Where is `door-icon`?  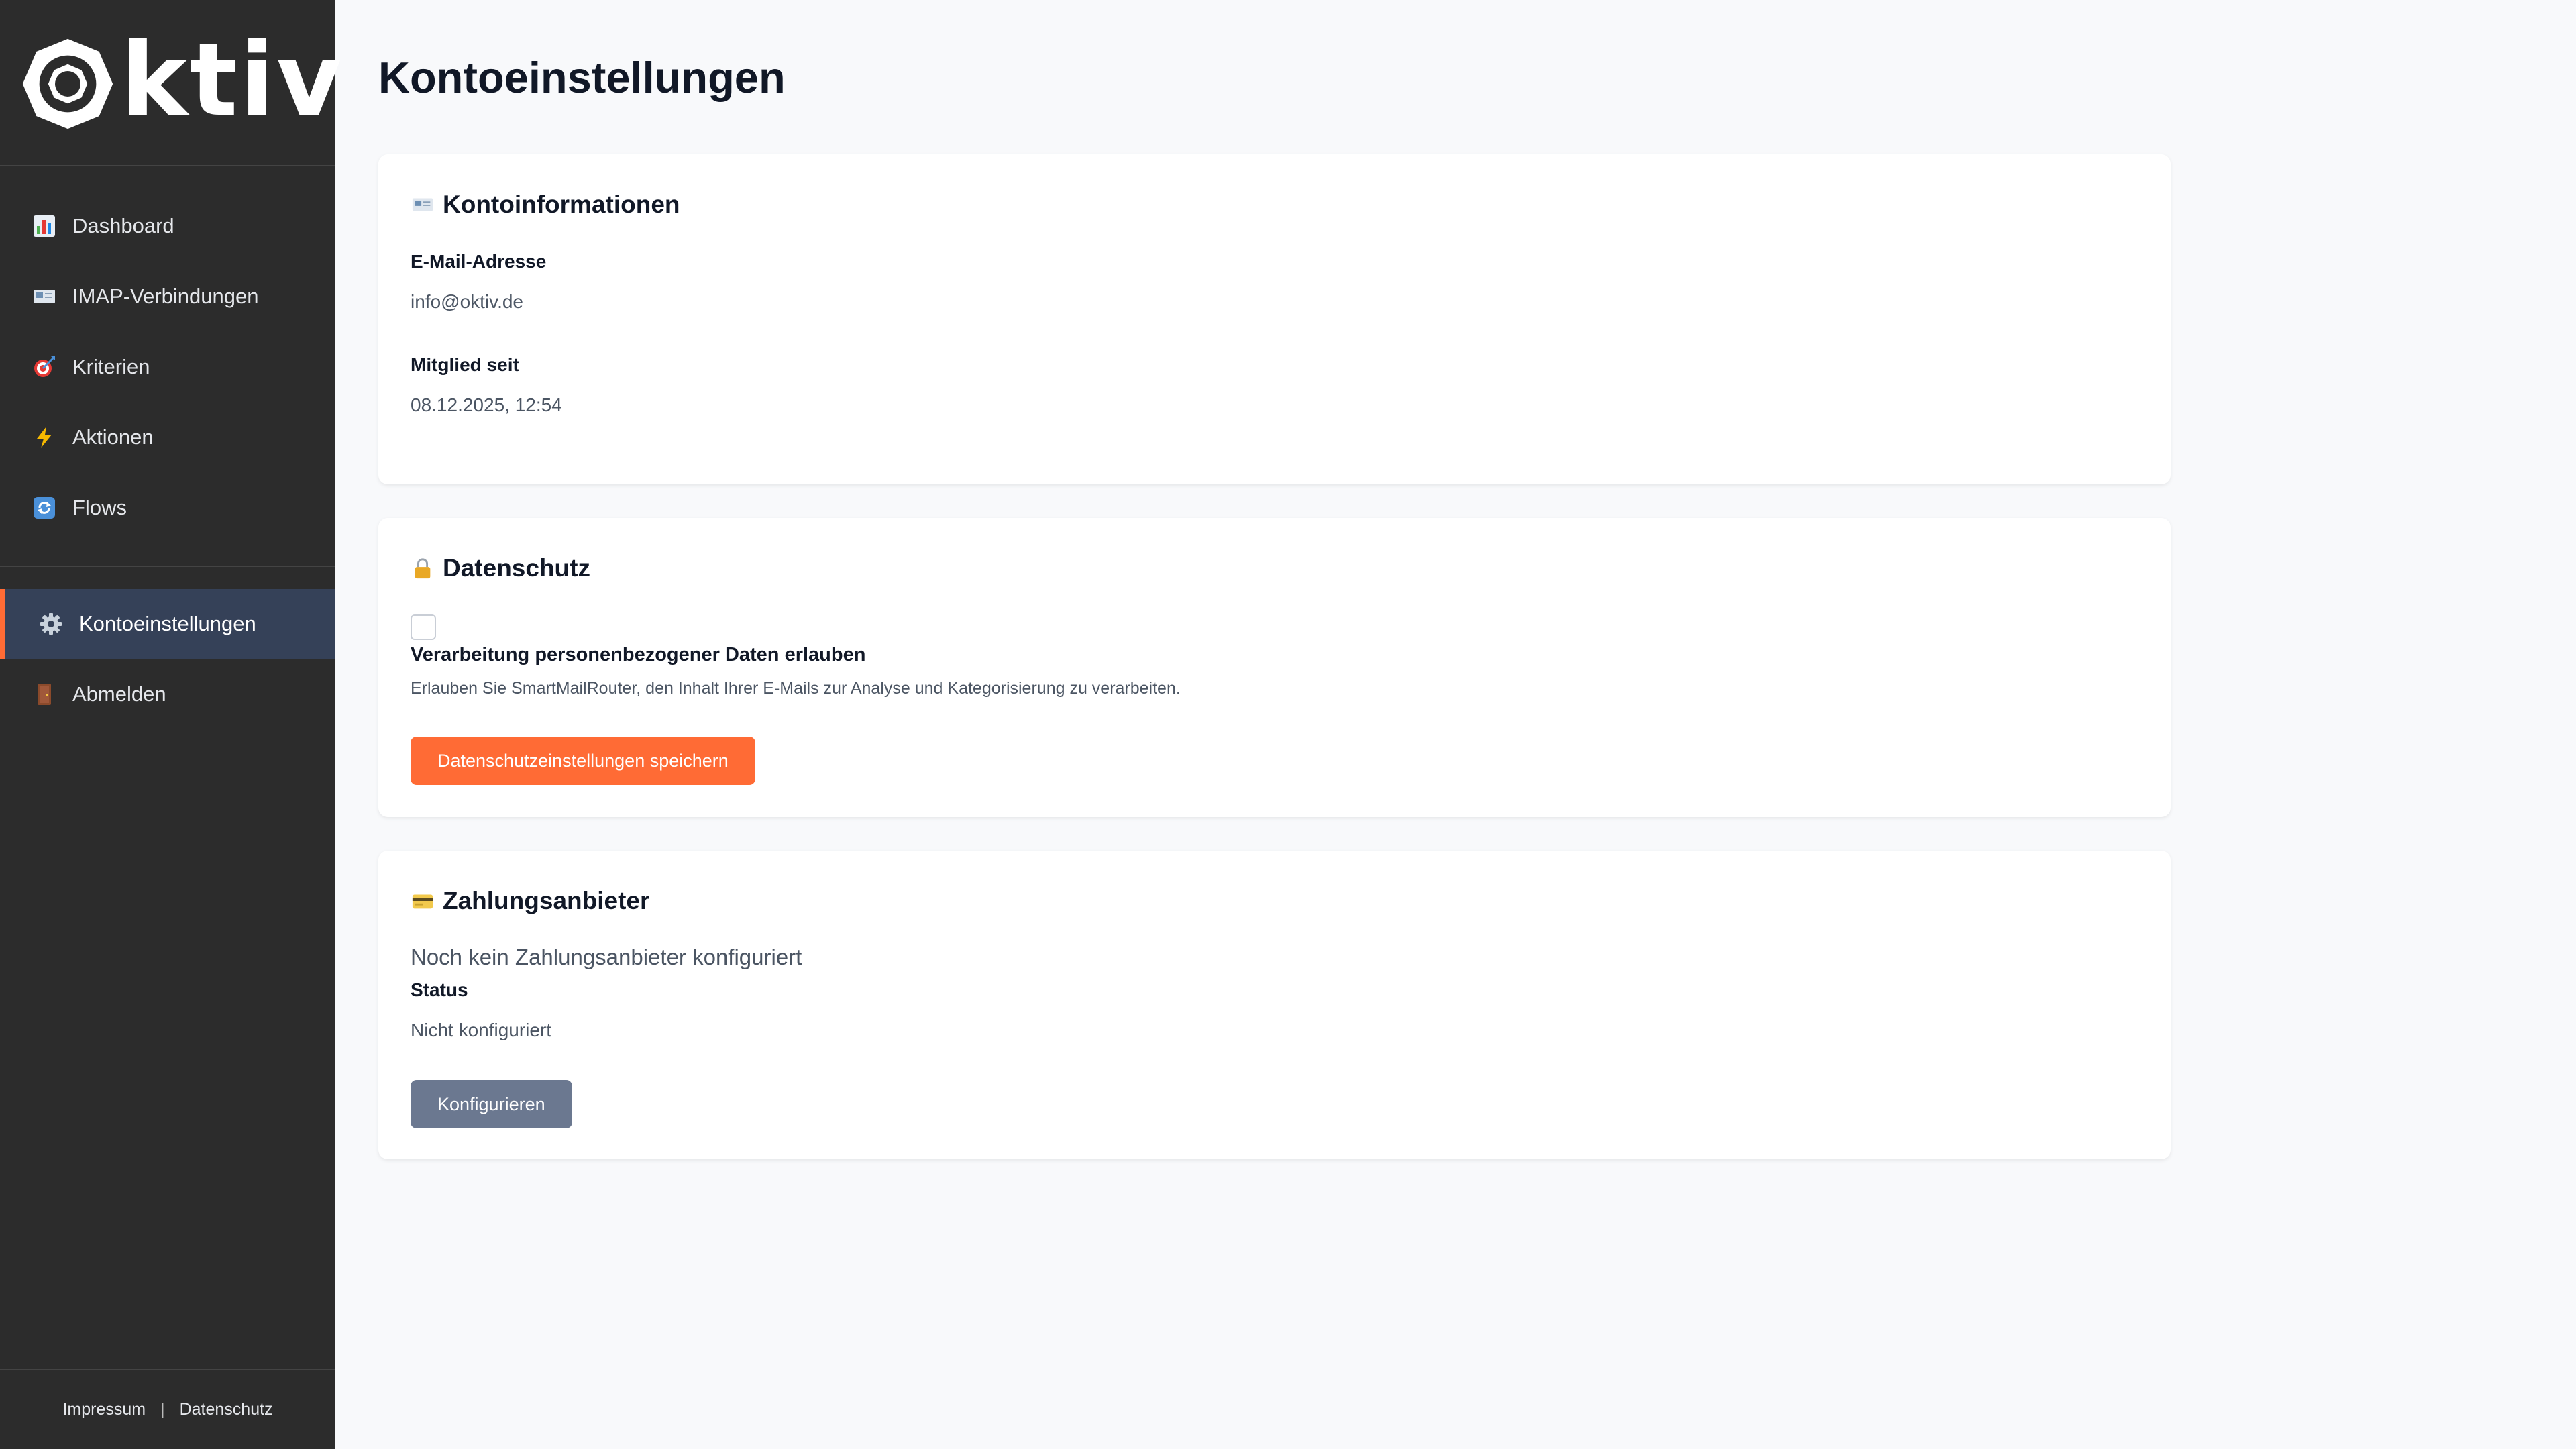
door-icon is located at coordinates (44, 694).